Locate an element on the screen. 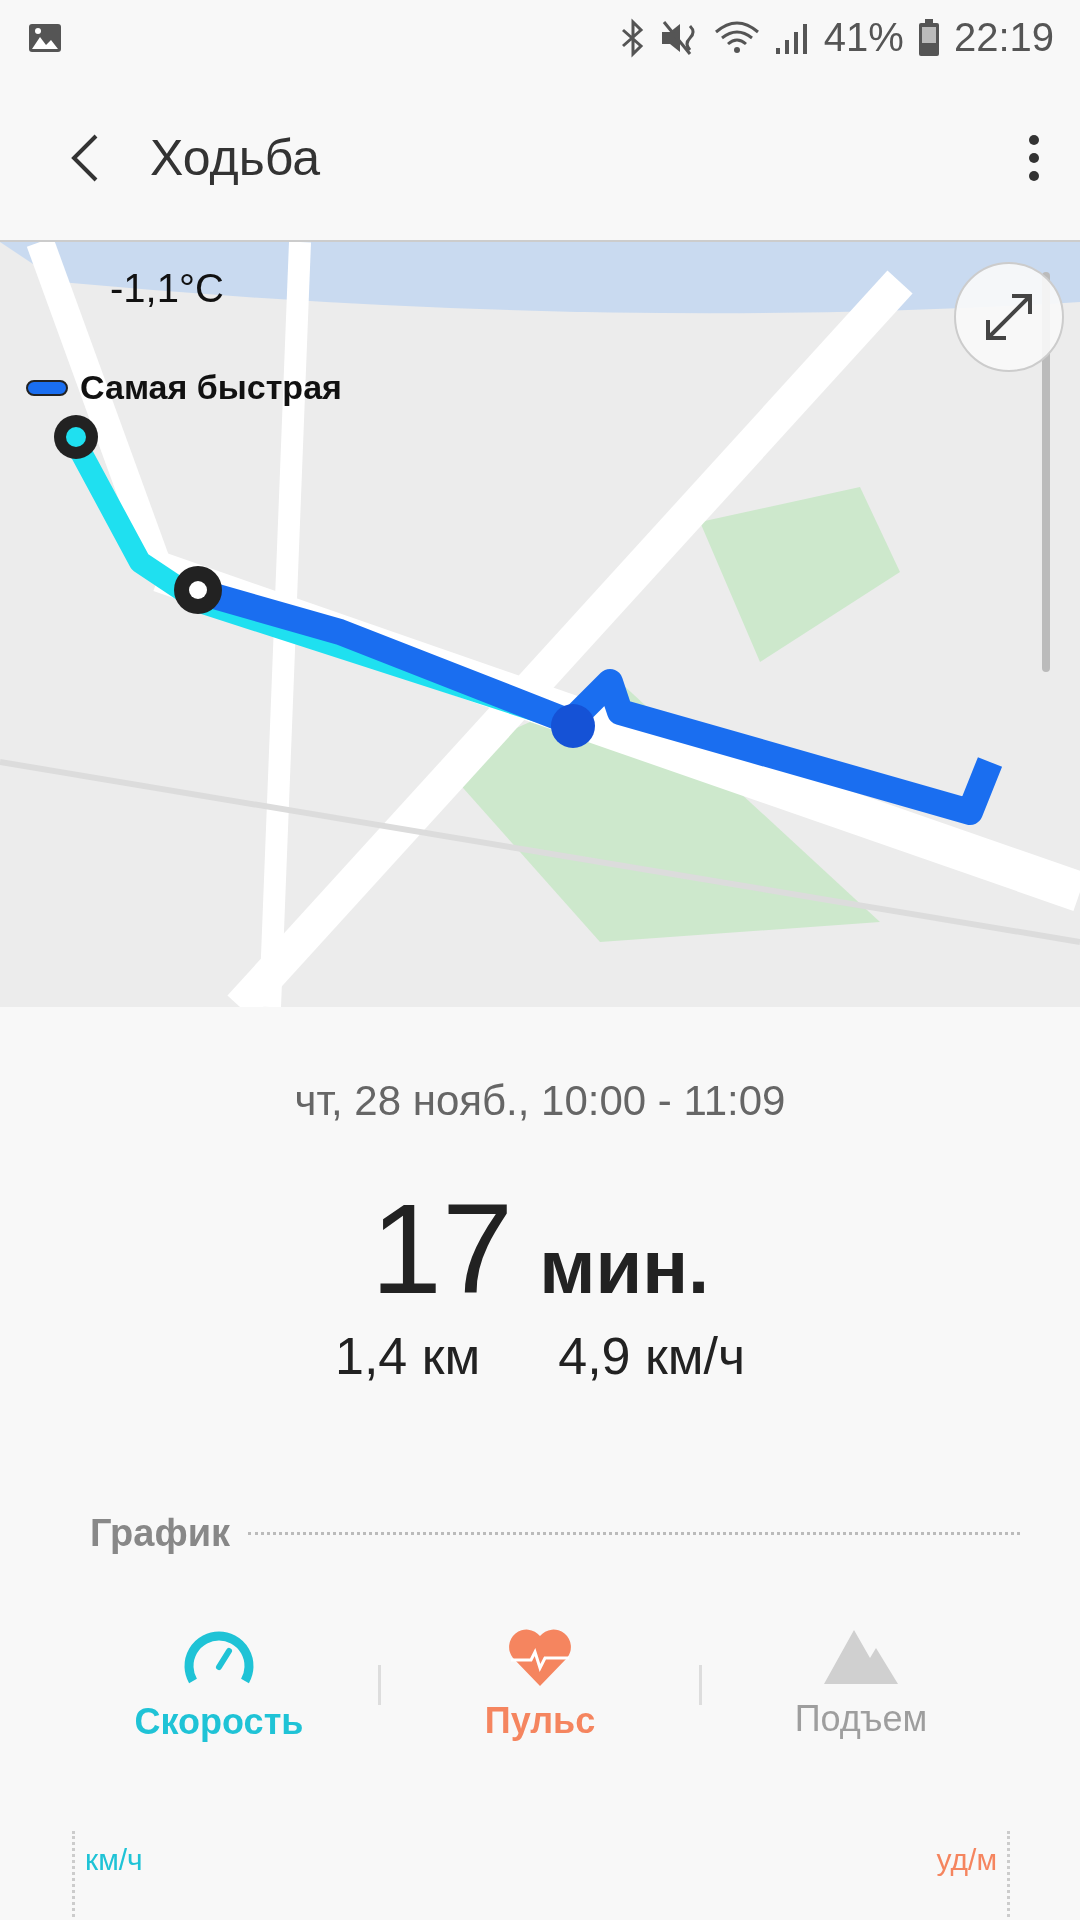 The width and height of the screenshot is (1080, 1920). bluetooth-icon is located at coordinates (632, 37).